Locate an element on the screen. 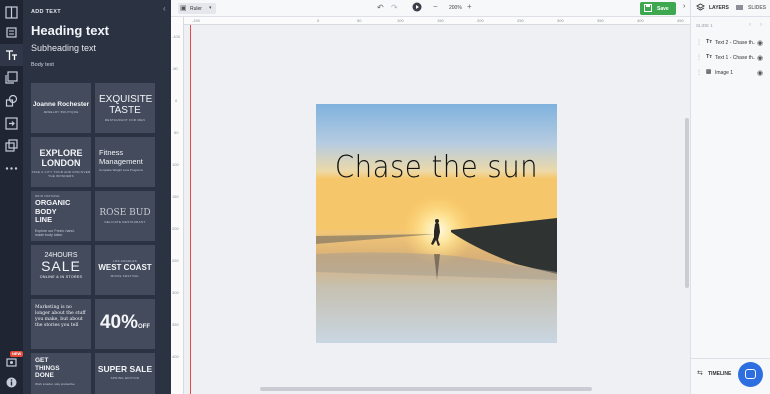 This screenshot has width=770, height=394. new-badge: NEW is located at coordinates (17, 354).